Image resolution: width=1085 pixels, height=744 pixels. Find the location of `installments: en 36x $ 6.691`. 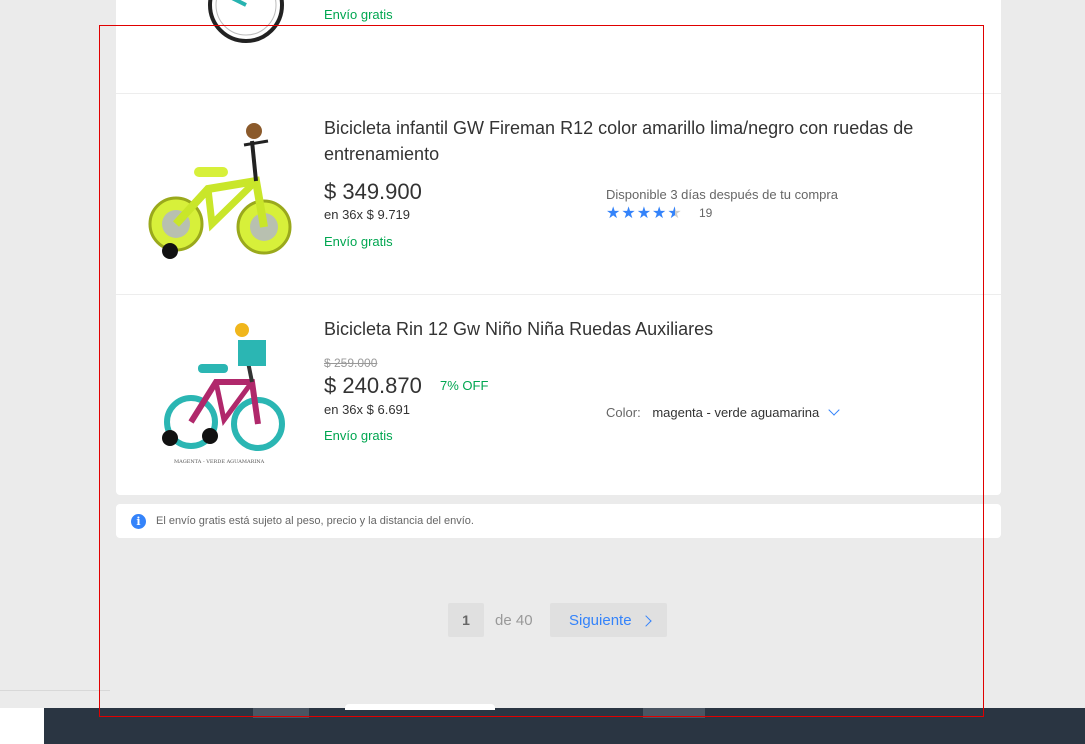

installments: en 36x $ 6.691 is located at coordinates (367, 409).